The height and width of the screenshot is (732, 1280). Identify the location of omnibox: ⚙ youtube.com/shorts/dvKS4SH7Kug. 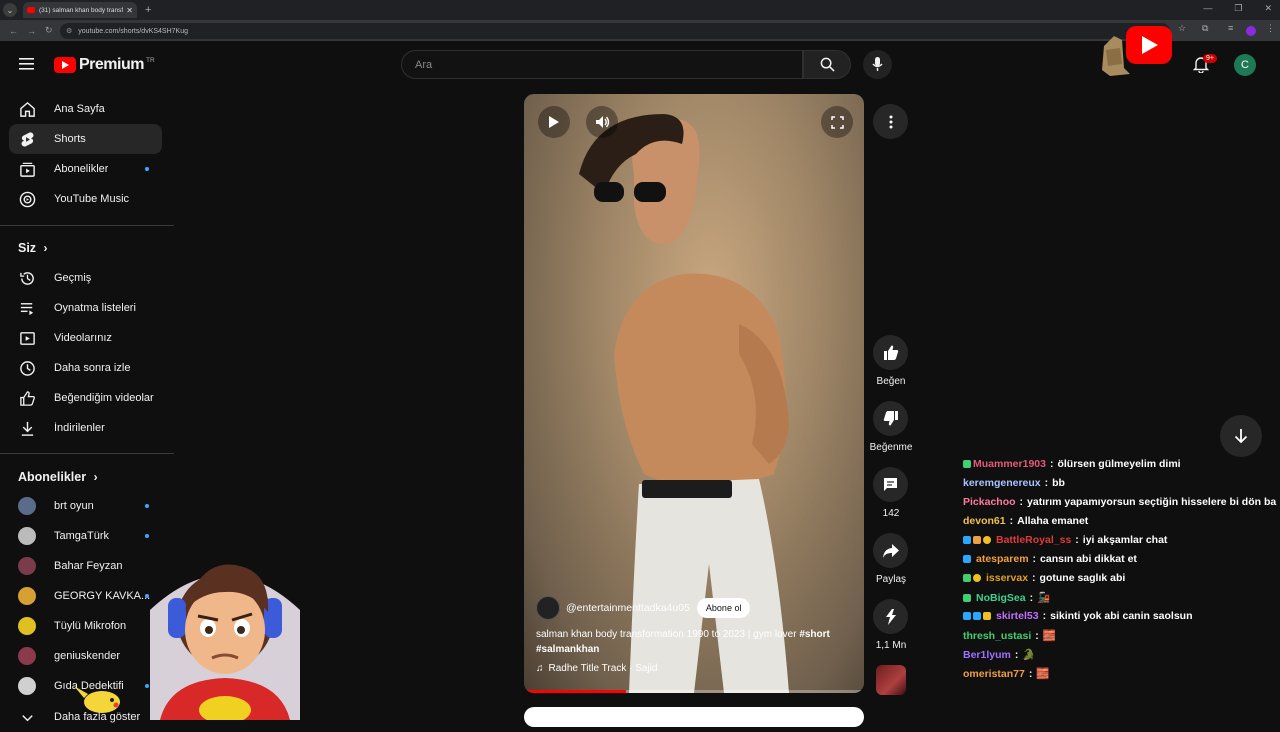
(615, 31).